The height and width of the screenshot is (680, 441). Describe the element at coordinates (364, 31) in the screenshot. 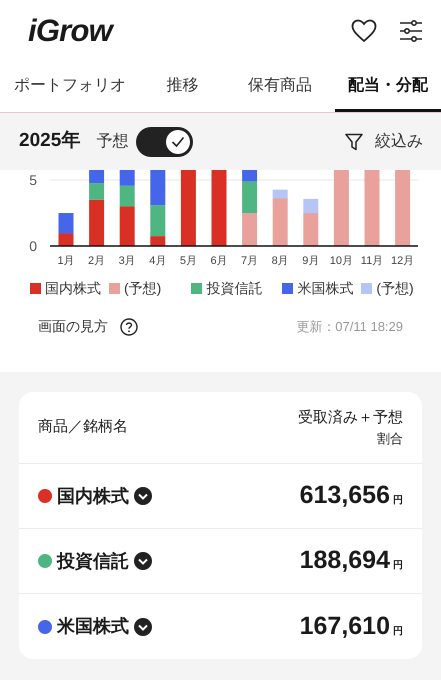

I see `heart-icon` at that location.